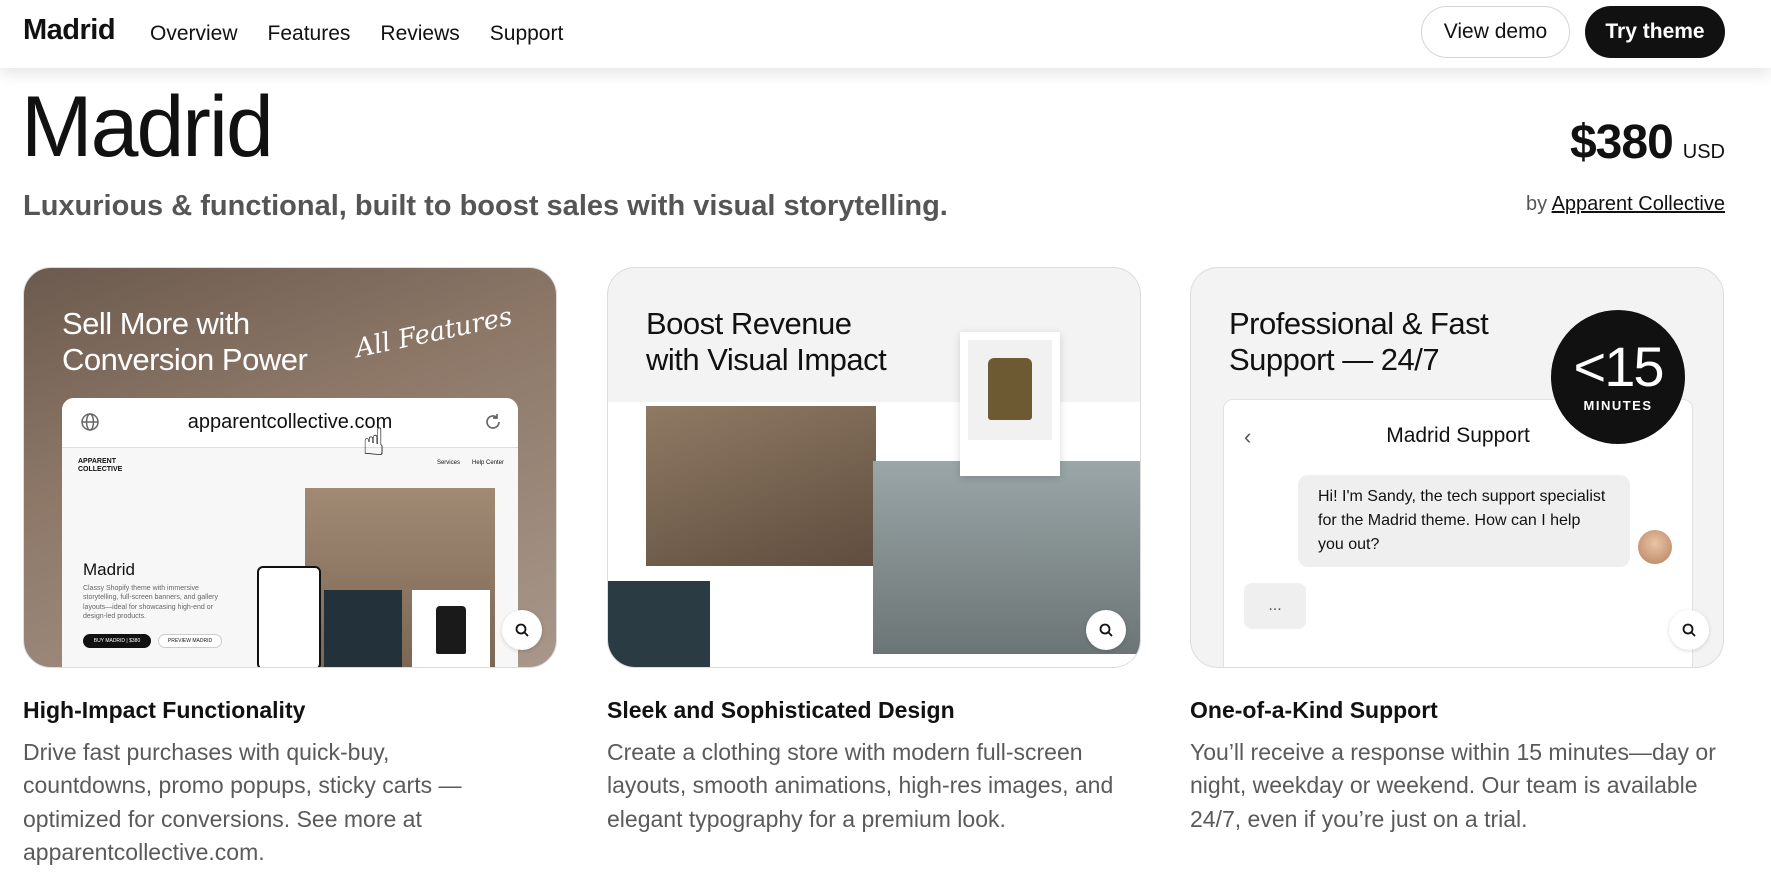 The image size is (1771, 874). Describe the element at coordinates (1536, 204) in the screenshot. I see `byline-prefix: by` at that location.